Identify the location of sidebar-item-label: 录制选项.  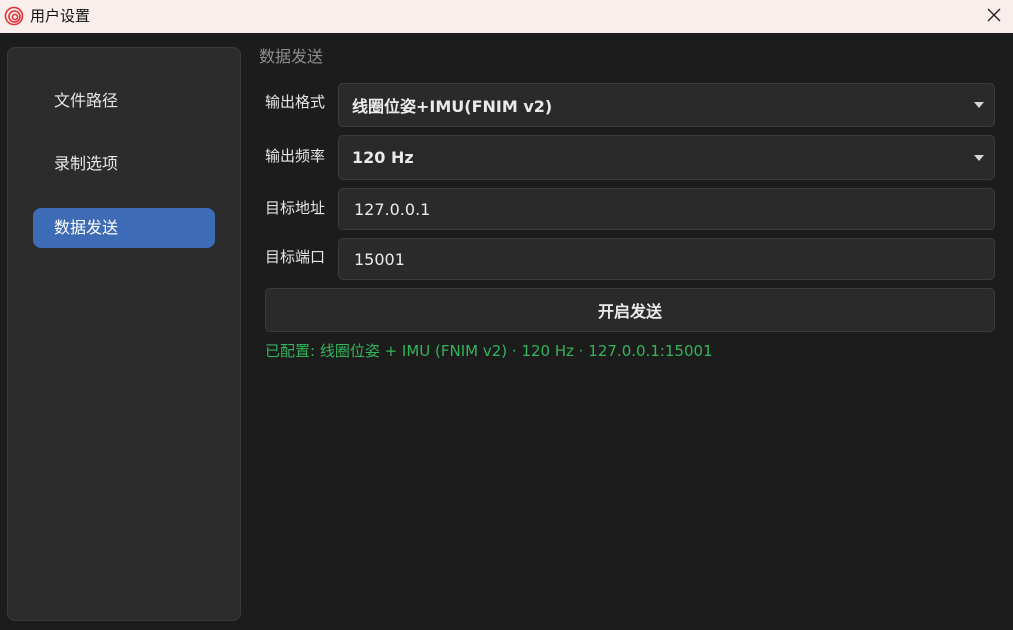
(86, 163).